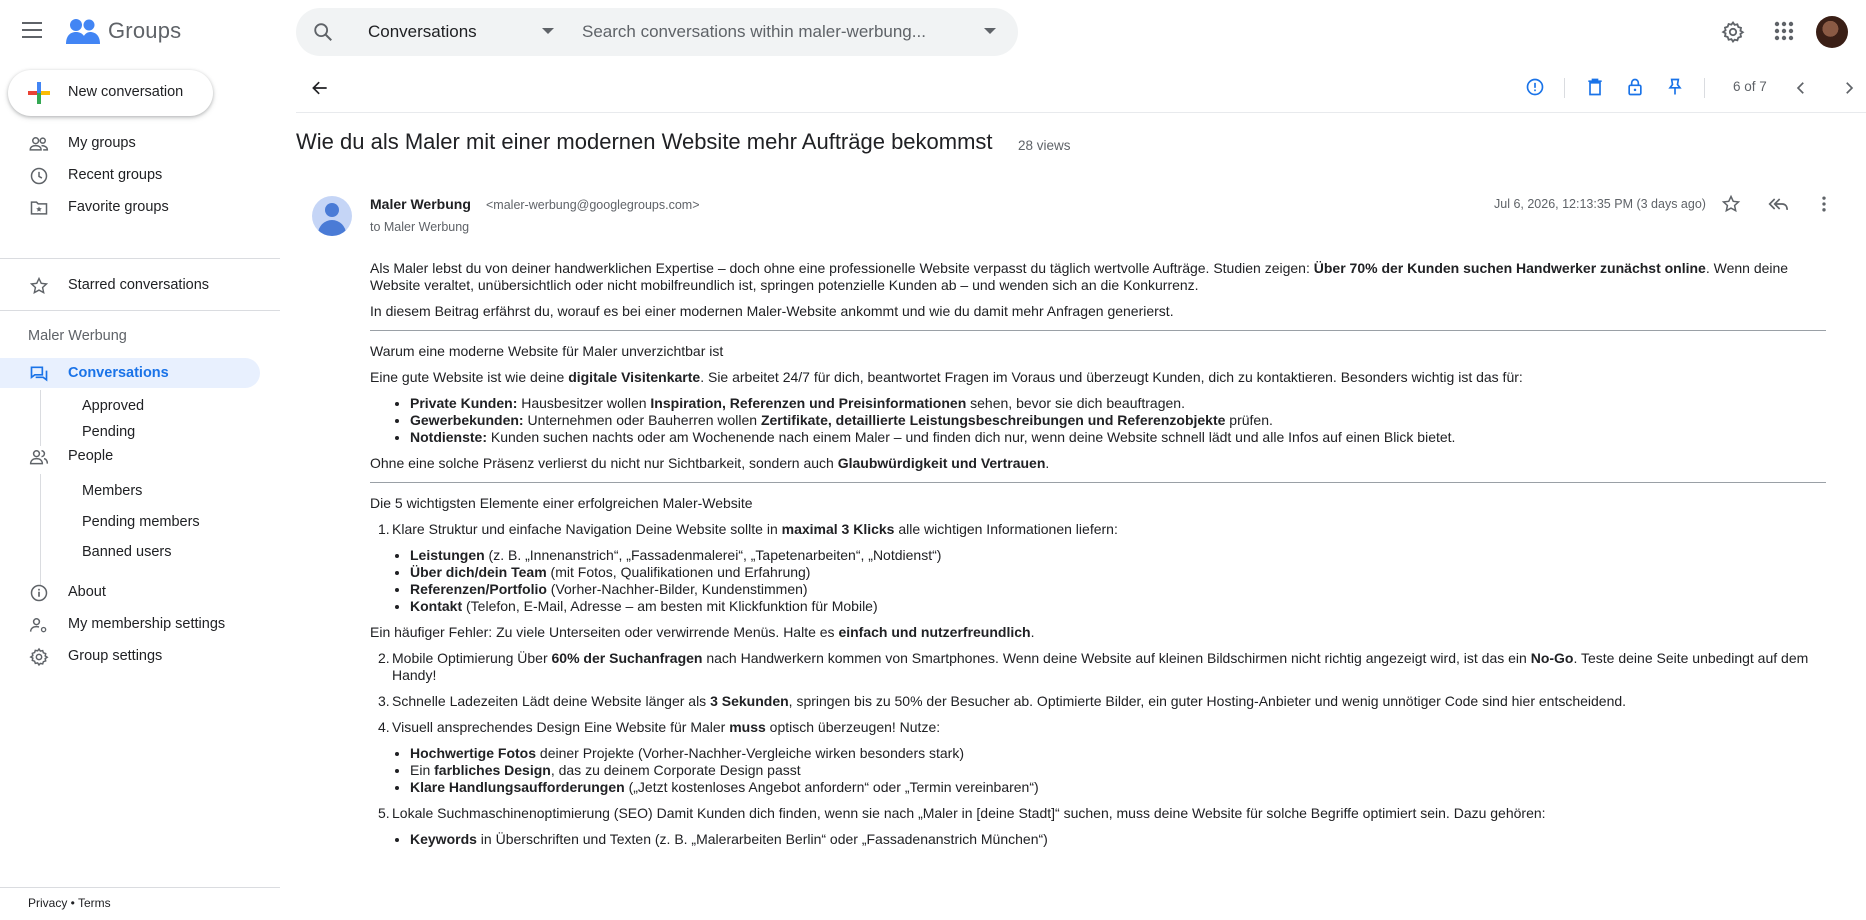  I want to click on group-name-heading: Maler Werbung, so click(77, 336).